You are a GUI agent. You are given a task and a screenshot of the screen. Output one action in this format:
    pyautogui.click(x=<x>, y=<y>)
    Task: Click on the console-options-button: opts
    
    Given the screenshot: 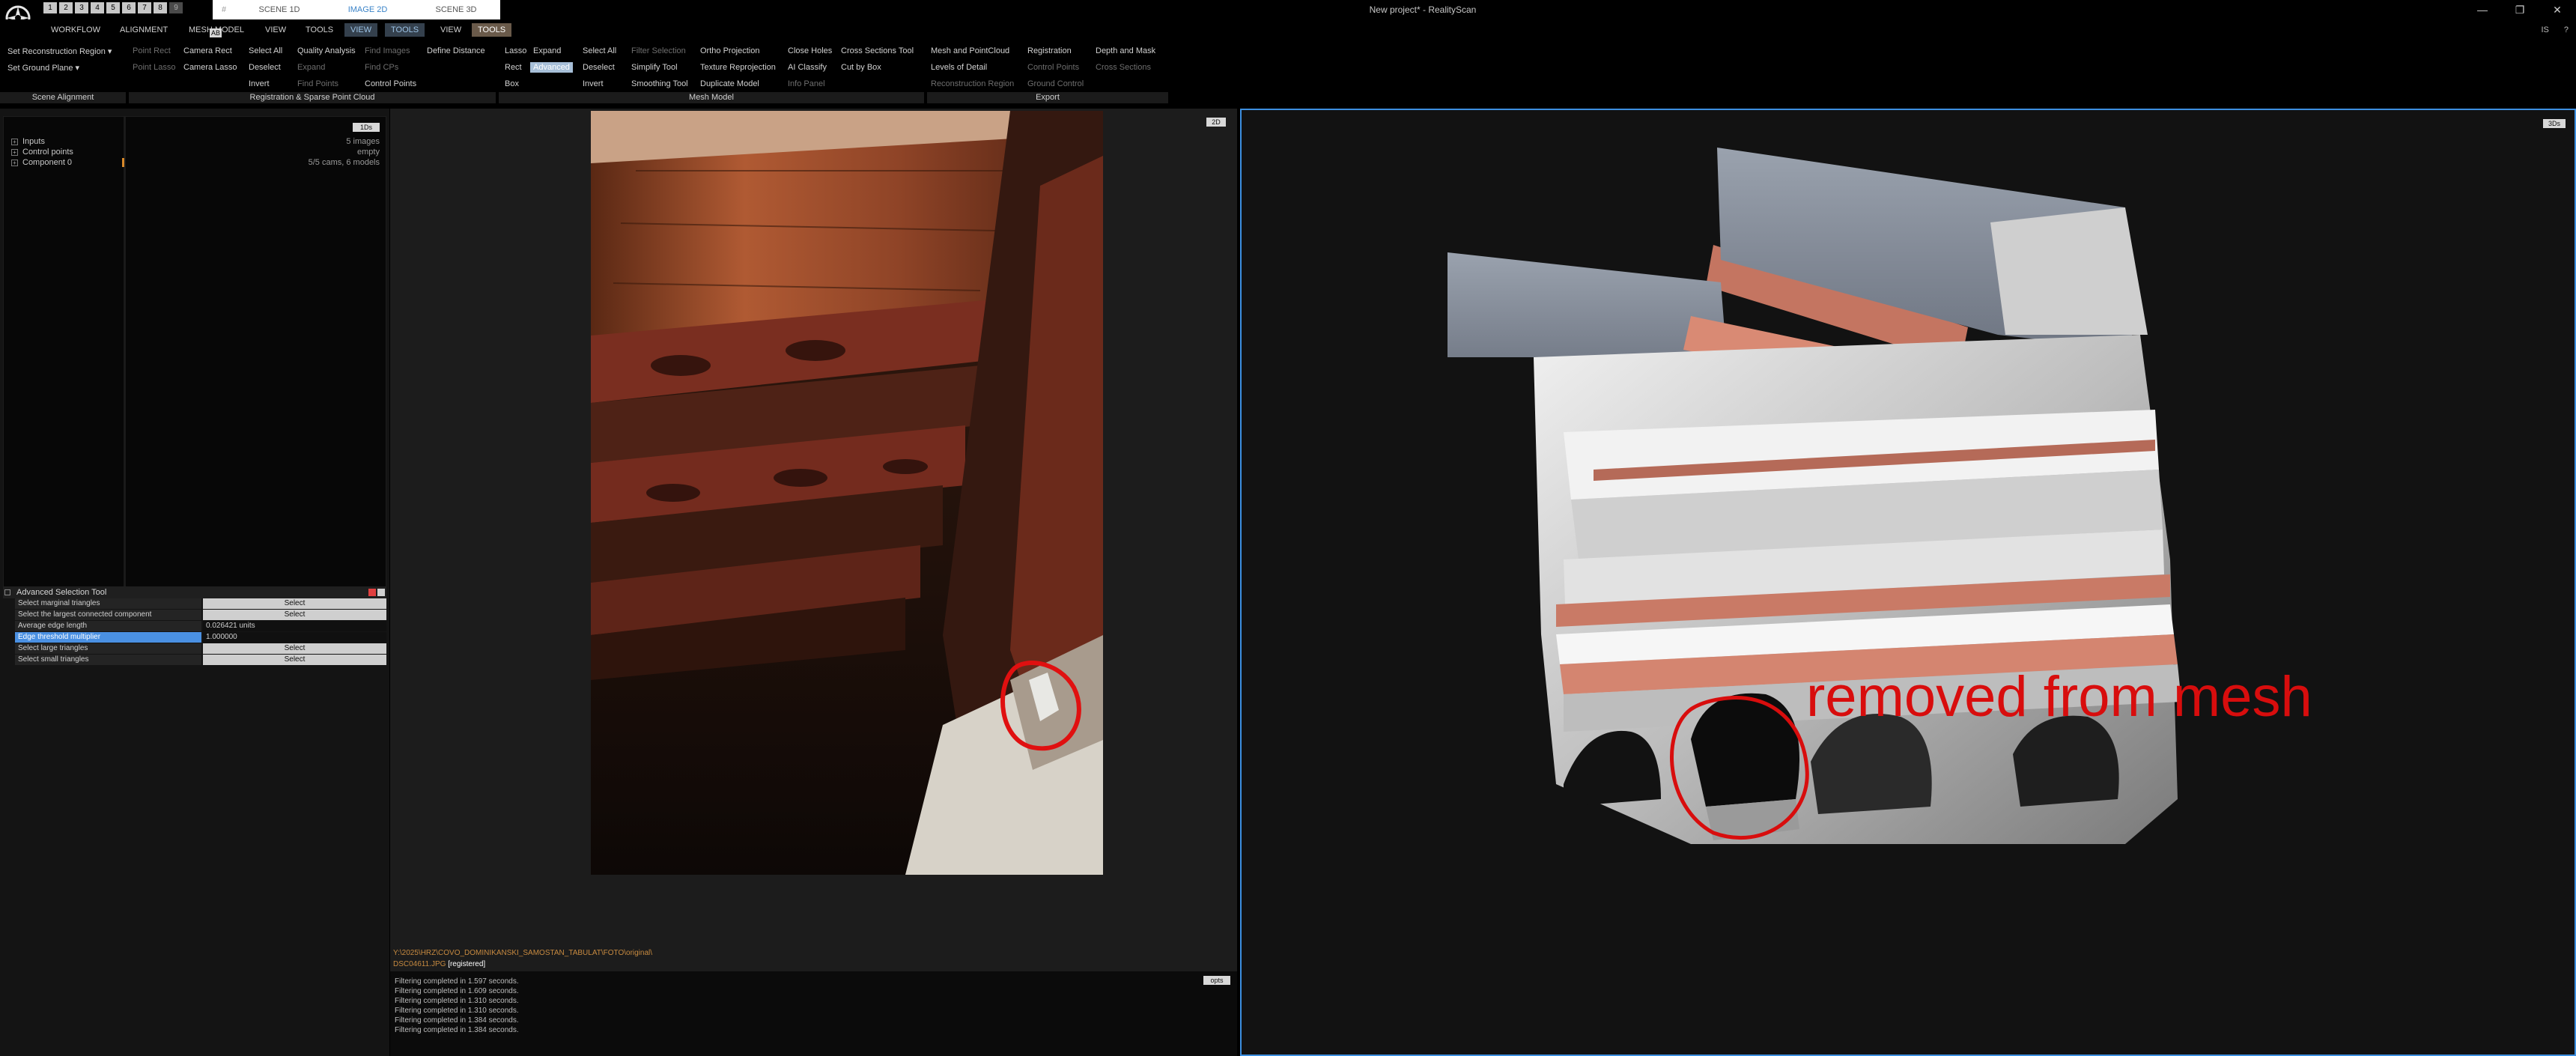 What is the action you would take?
    pyautogui.click(x=1216, y=980)
    